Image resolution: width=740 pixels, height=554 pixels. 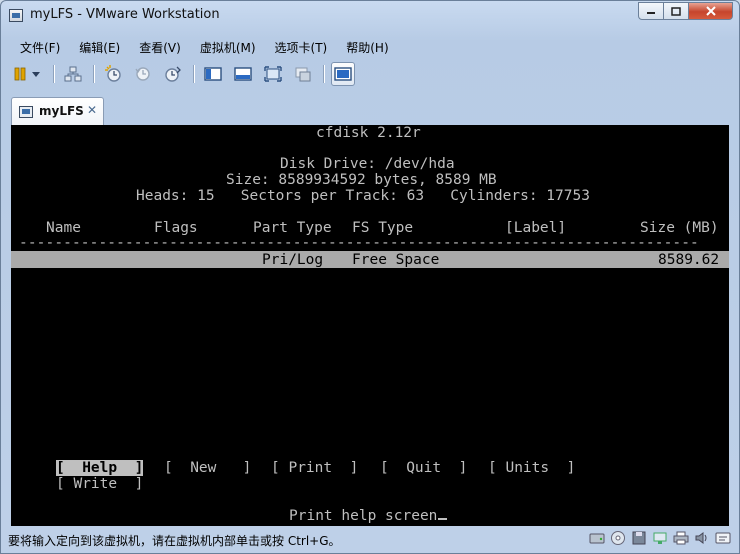 I want to click on menu-edit: 编辑(E), so click(x=99, y=47).